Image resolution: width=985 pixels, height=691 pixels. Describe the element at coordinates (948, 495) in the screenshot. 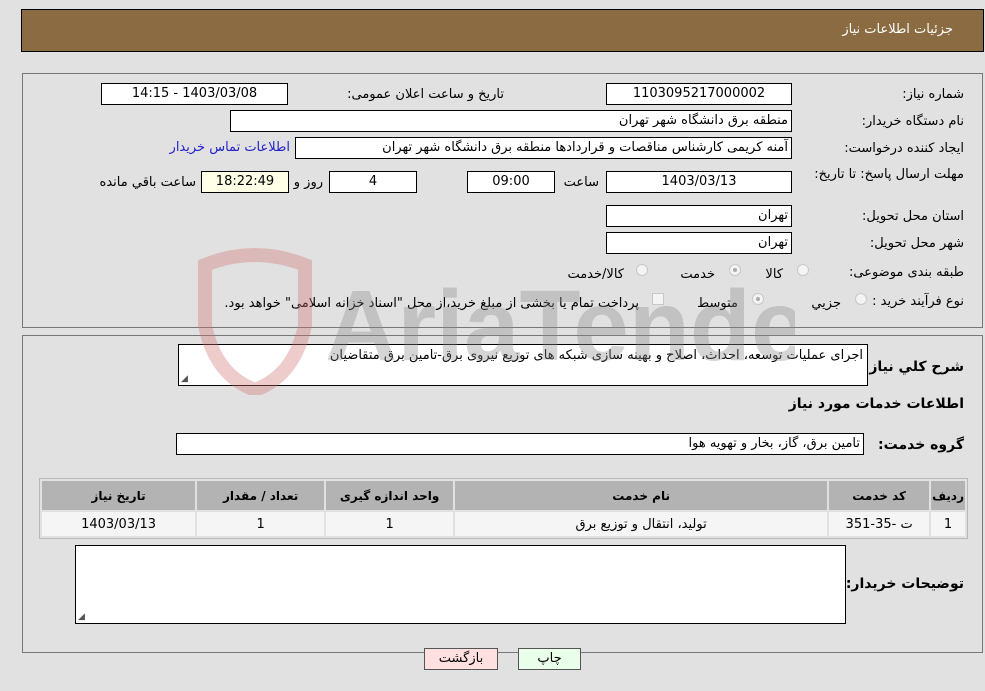

I see `col-header-row-number: ردیف` at that location.